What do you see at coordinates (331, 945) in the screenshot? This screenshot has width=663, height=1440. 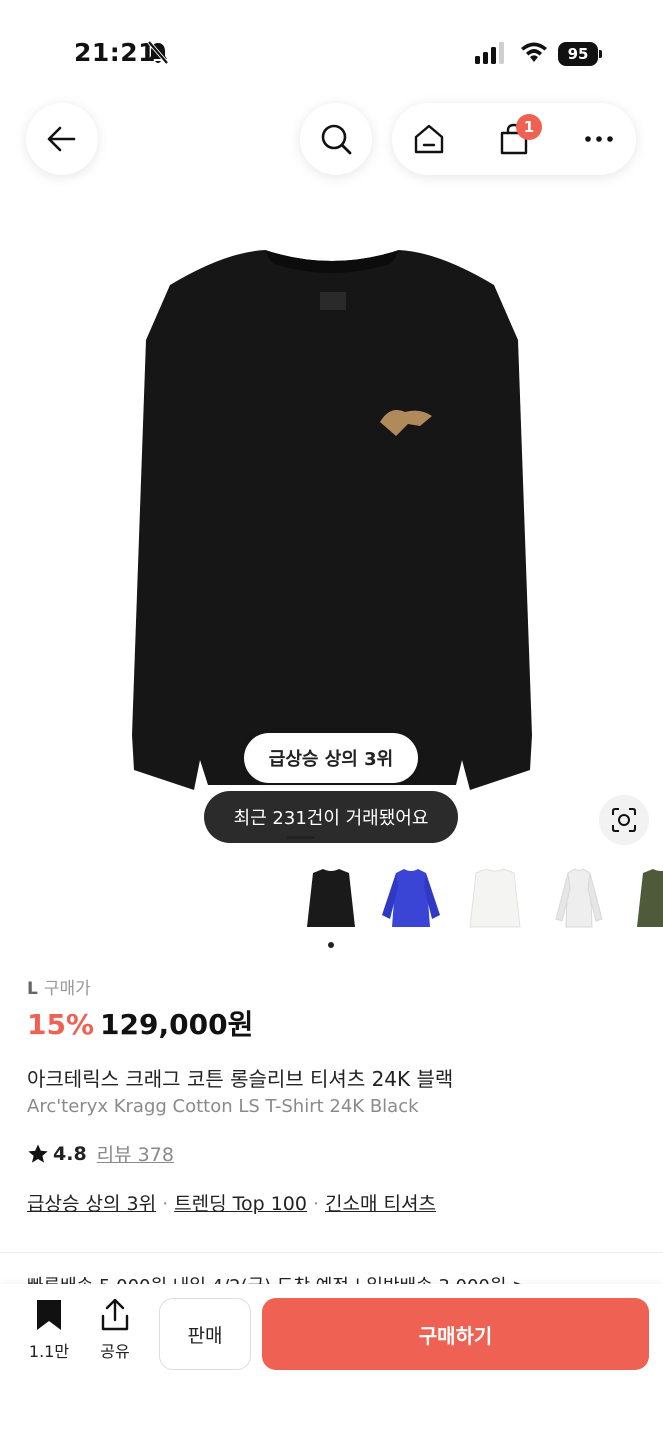 I see `thumbnail-selected-dot` at bounding box center [331, 945].